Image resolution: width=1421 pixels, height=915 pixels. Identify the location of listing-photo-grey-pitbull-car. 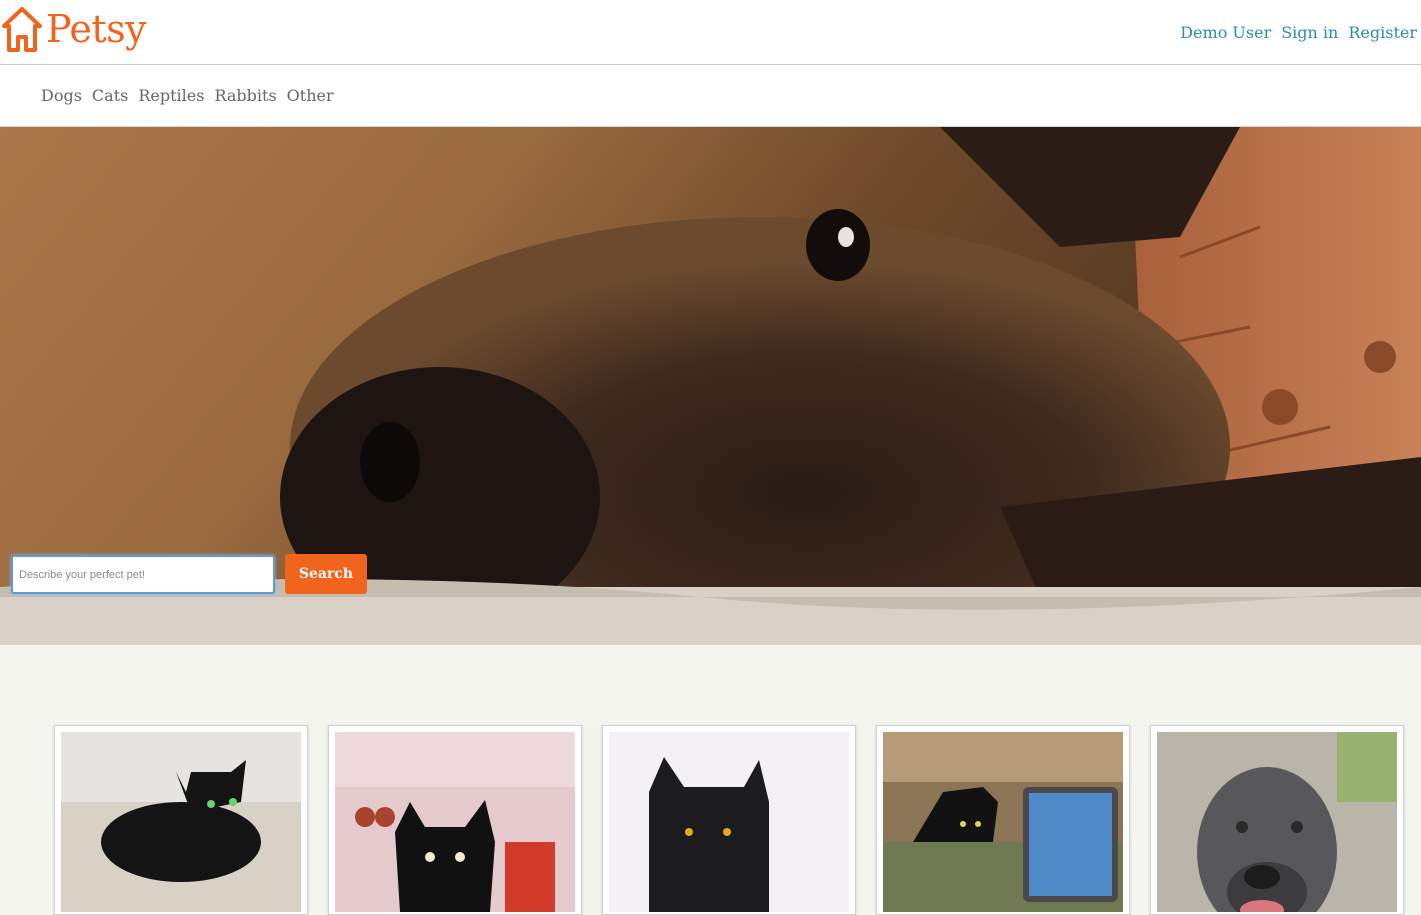
(1277, 822).